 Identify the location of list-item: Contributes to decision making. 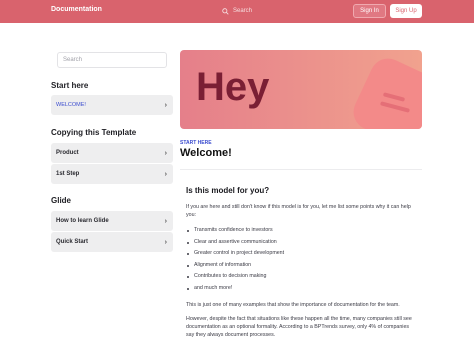
(302, 277).